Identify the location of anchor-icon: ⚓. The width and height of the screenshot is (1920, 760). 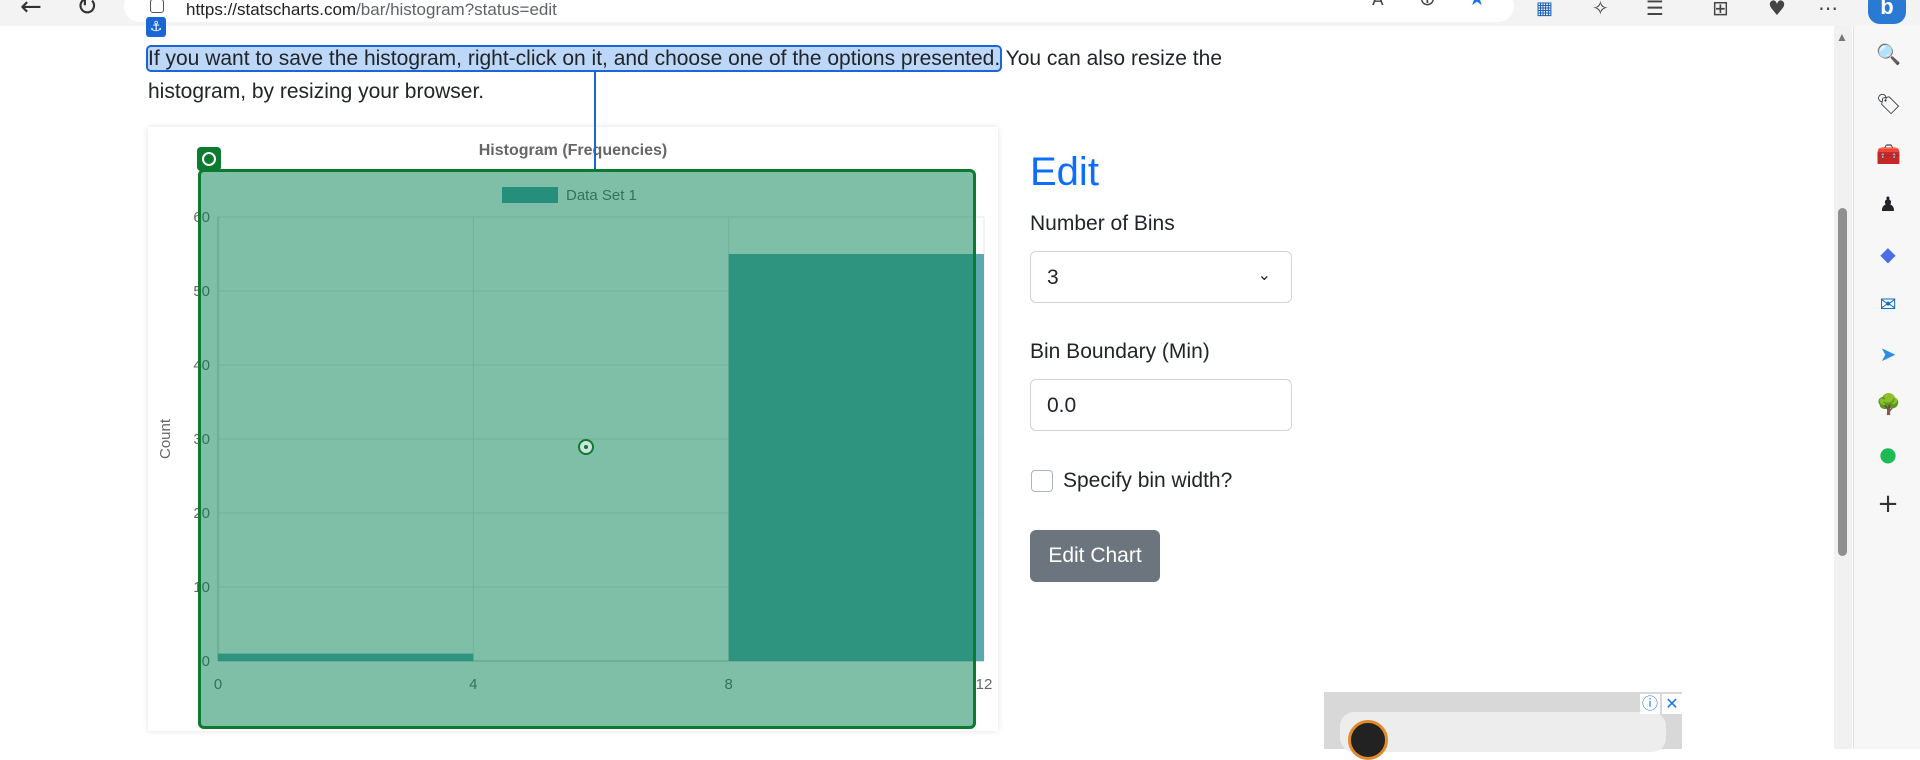
(156, 27).